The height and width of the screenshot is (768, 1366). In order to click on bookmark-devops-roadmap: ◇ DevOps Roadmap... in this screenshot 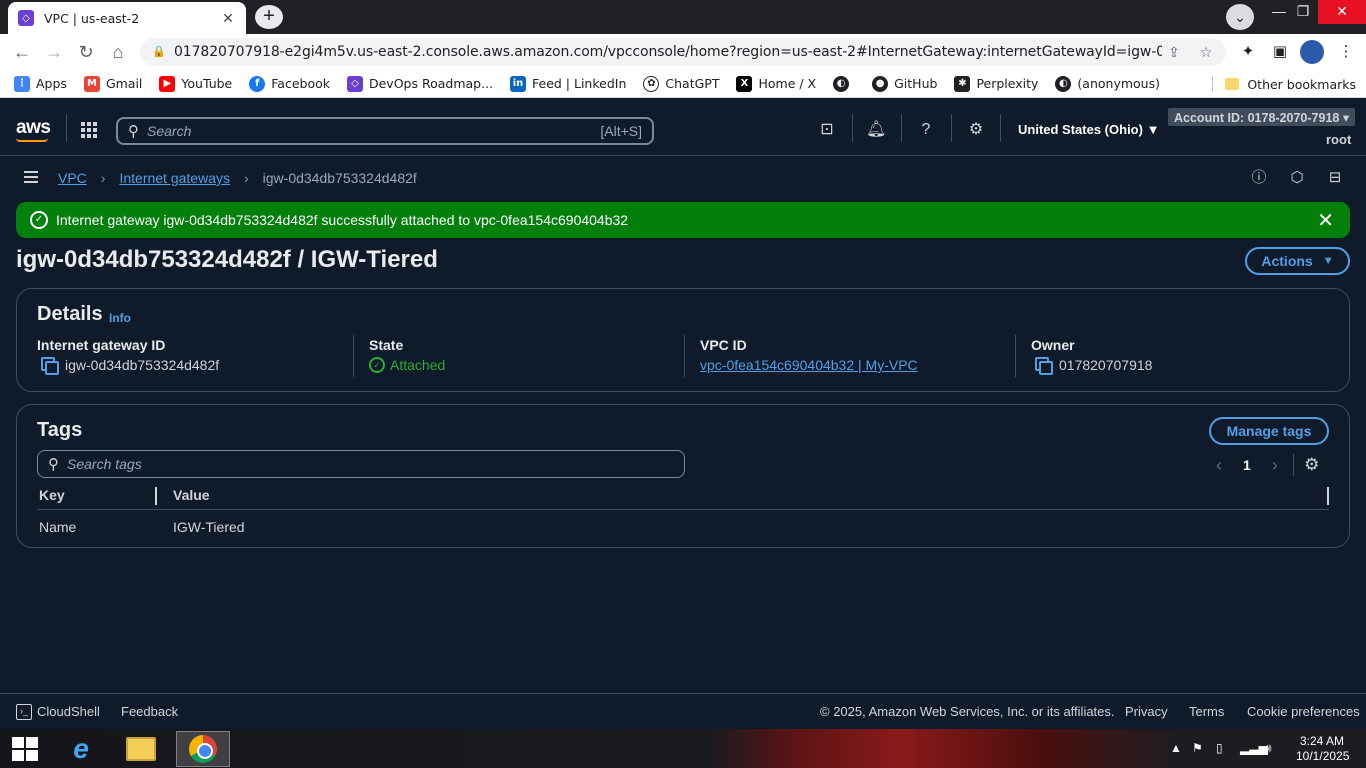, I will do `click(419, 83)`.